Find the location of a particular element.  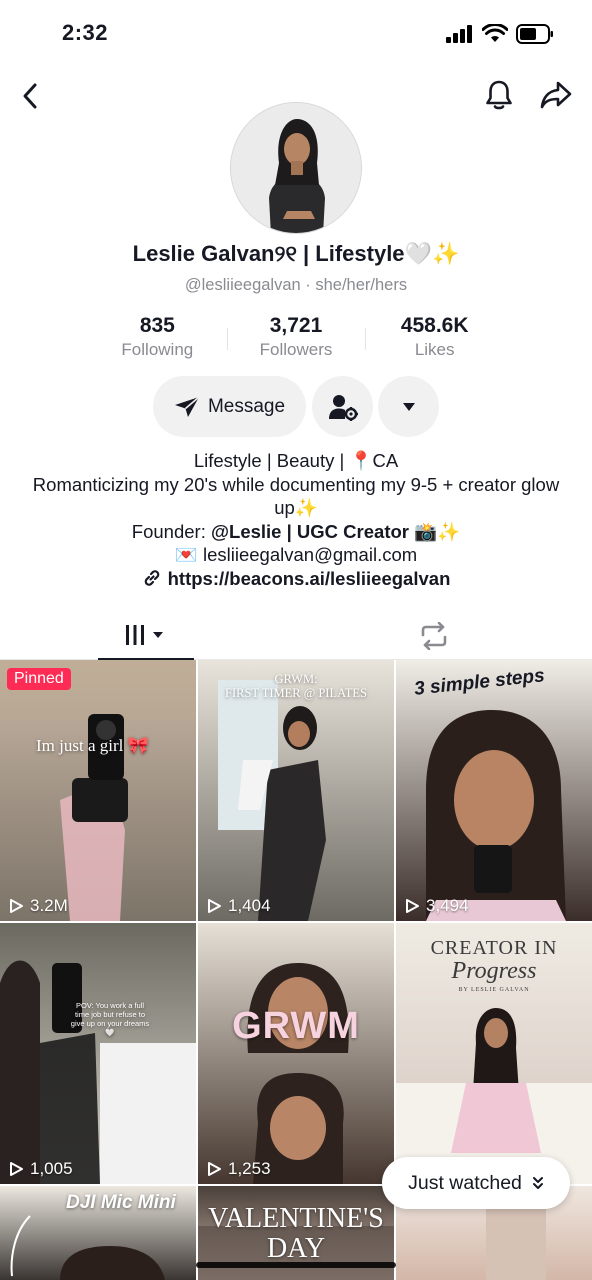

stat-followers: 3,721 Followers is located at coordinates (296, 340).